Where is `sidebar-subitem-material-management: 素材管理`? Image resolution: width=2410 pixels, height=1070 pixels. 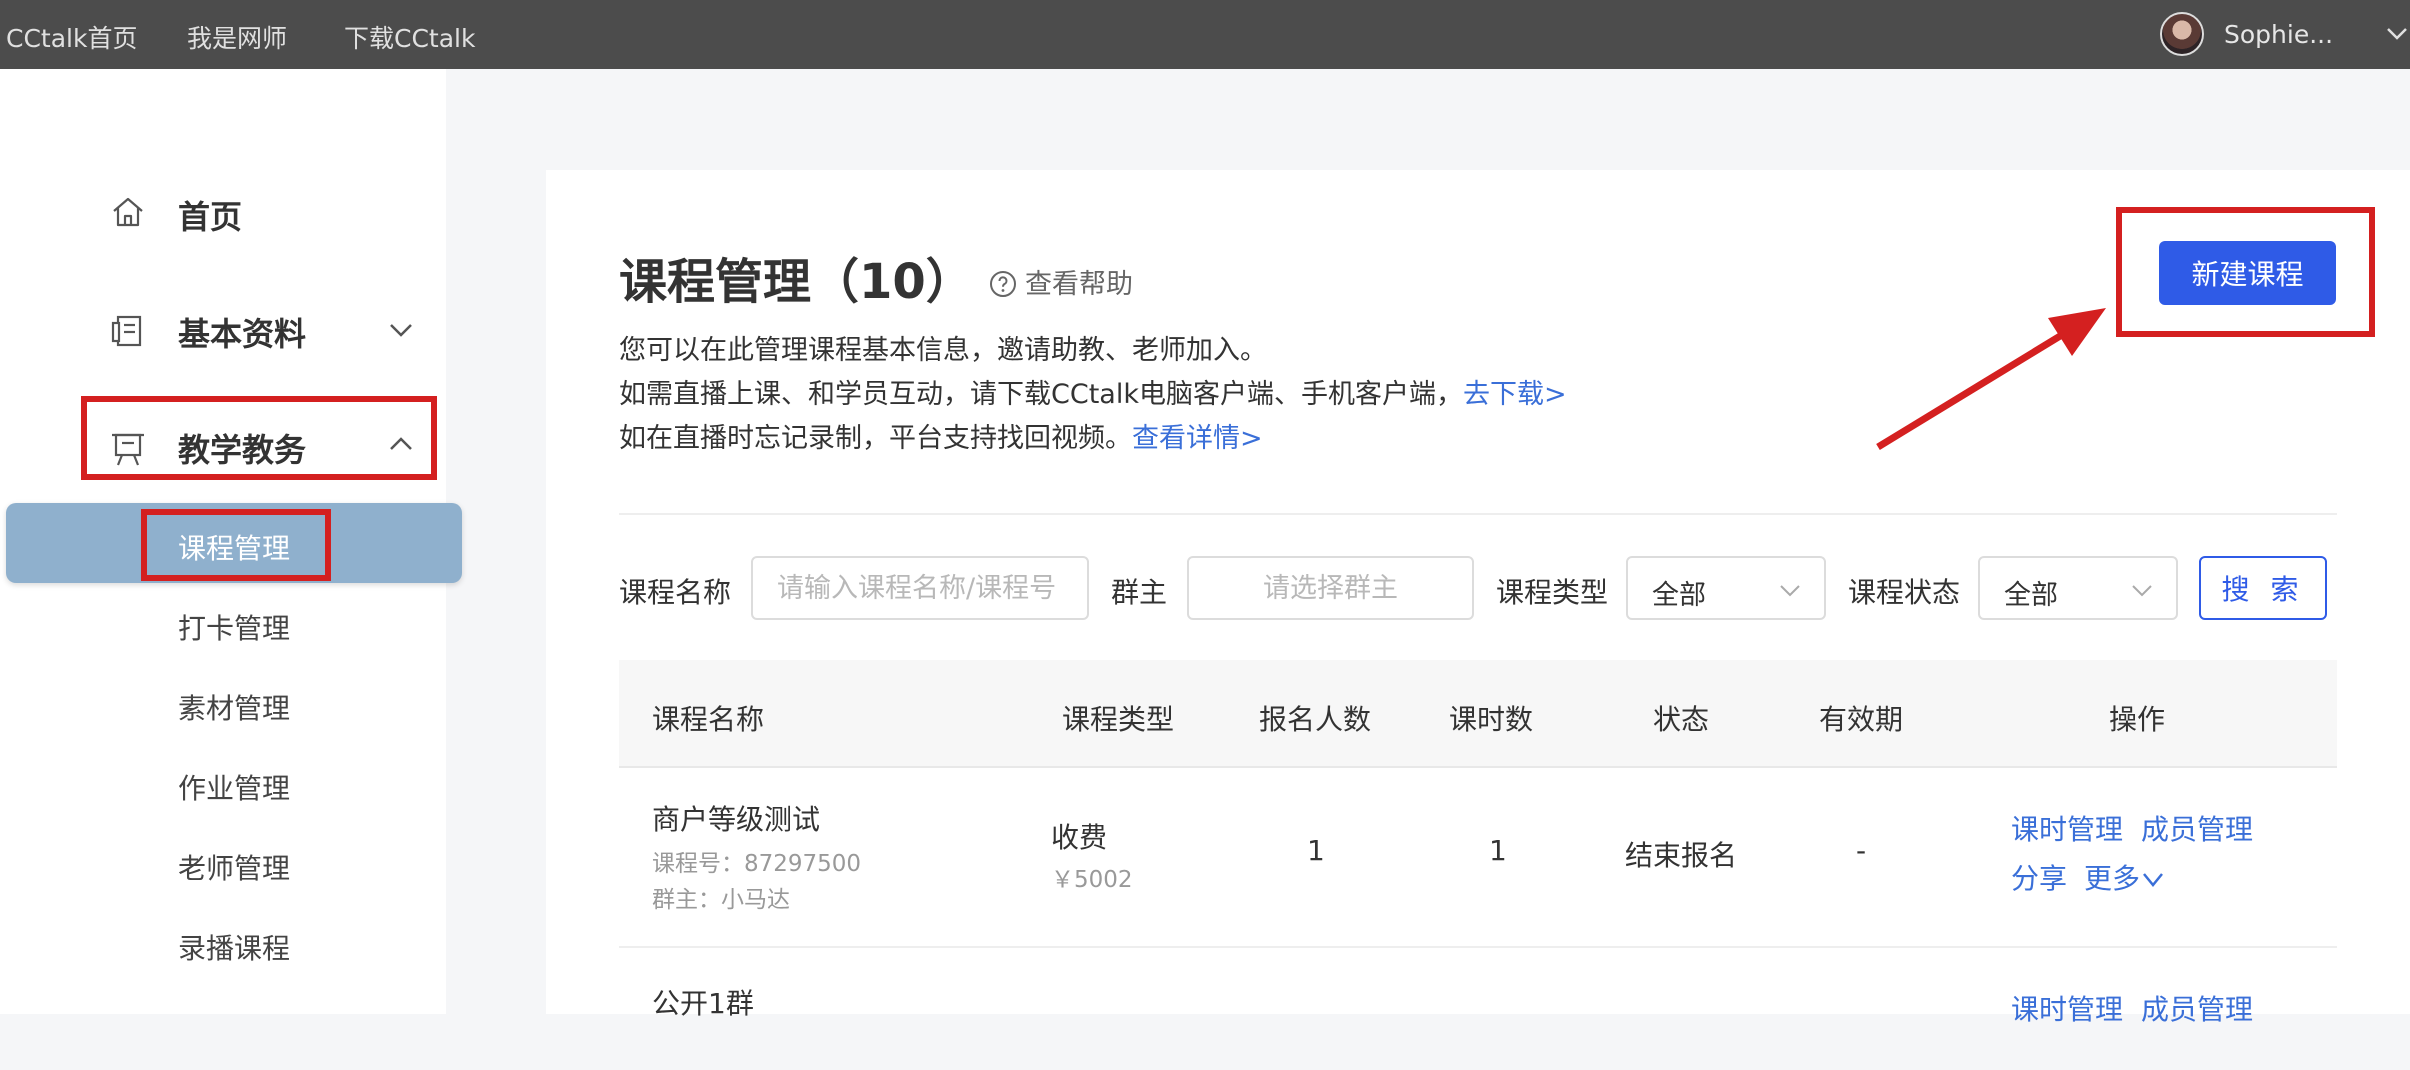 sidebar-subitem-material-management: 素材管理 is located at coordinates (234, 707).